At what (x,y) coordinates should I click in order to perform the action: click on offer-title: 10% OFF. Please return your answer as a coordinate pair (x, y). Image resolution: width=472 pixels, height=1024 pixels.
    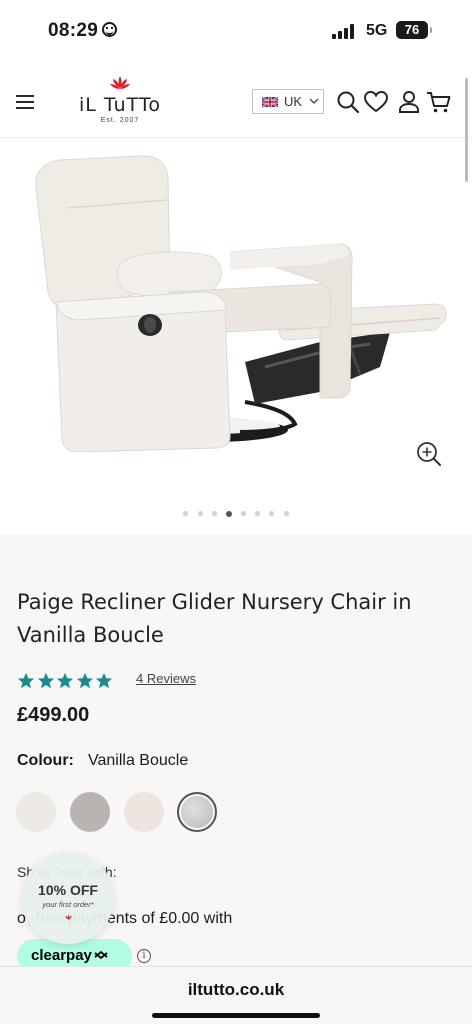
    Looking at the image, I should click on (68, 890).